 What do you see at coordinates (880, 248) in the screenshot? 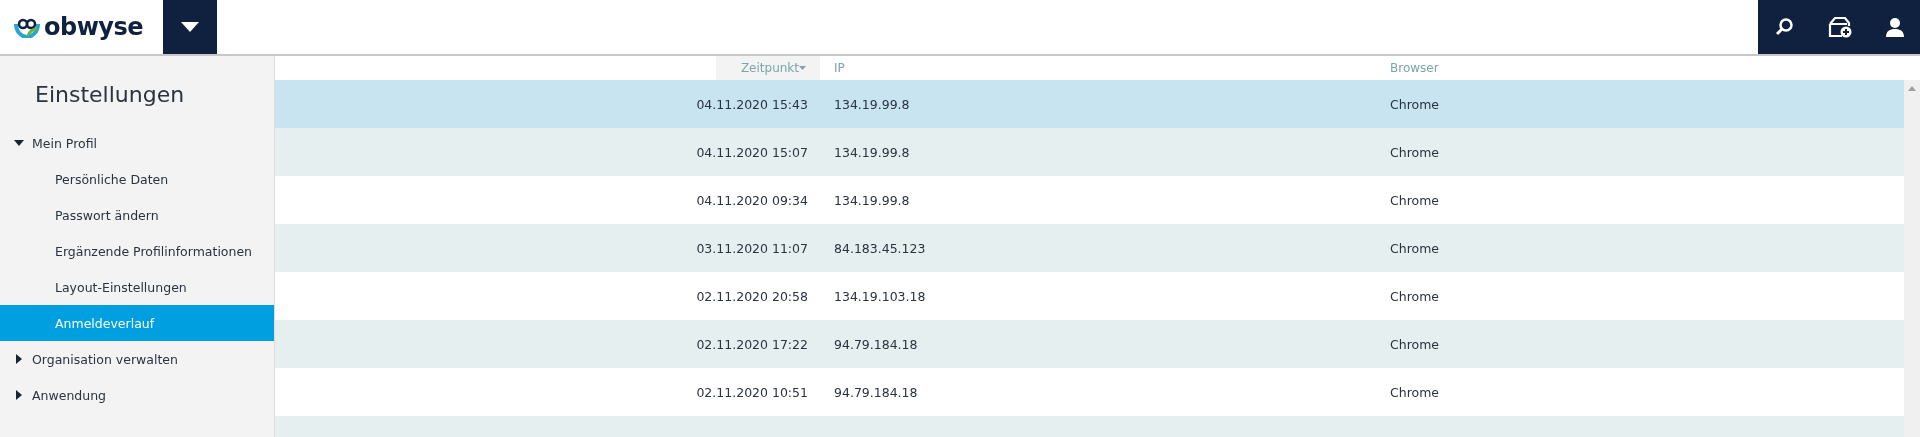
I see `table-cell-text: 84.183.45.123` at bounding box center [880, 248].